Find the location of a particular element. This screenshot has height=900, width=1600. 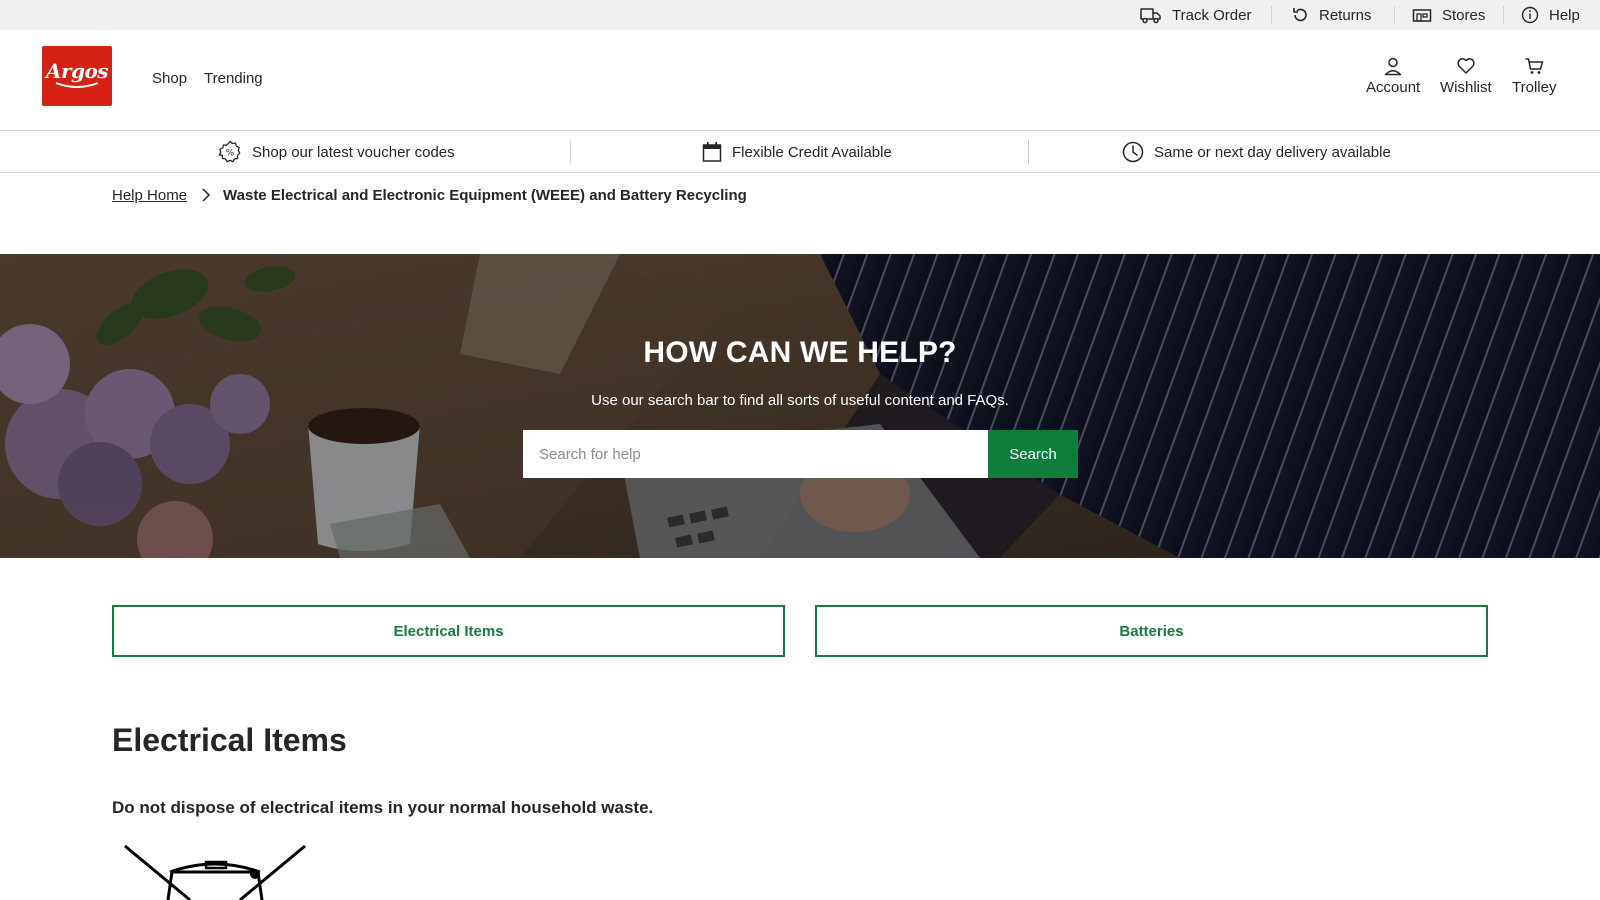

electrical-items-anchor-button: Electrical Items is located at coordinates (448, 631).